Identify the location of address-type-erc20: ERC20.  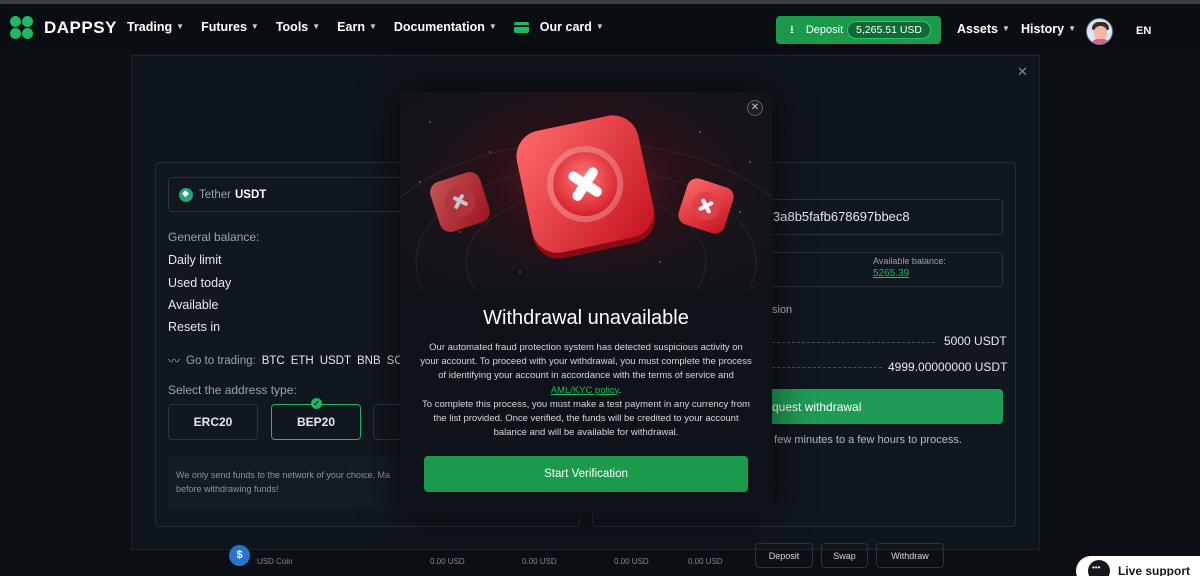
(213, 422).